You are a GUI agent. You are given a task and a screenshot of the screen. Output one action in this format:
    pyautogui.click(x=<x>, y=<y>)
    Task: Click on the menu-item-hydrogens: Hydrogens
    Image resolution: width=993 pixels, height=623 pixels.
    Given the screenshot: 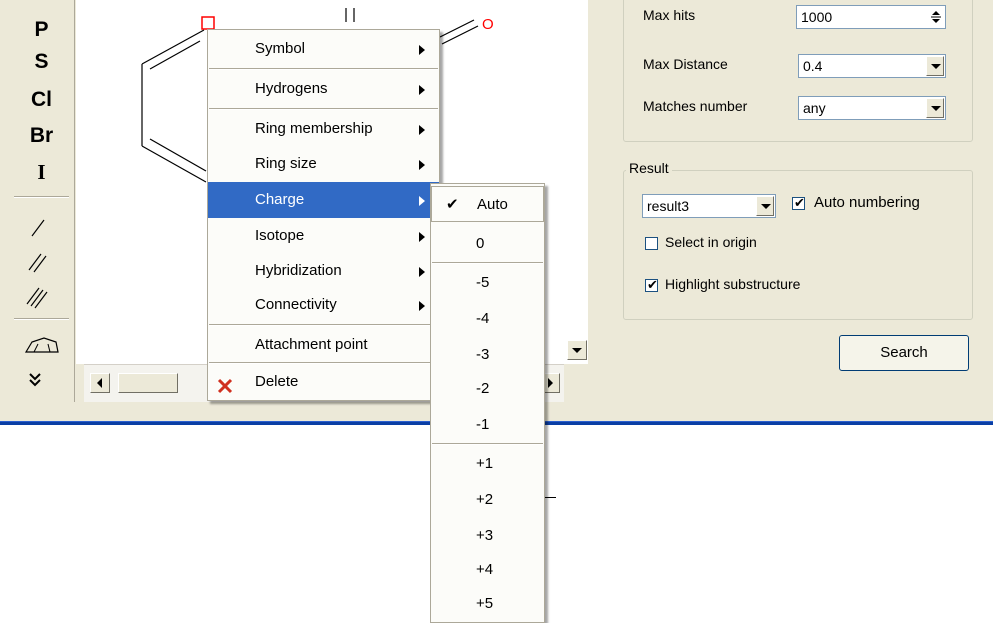 What is the action you would take?
    pyautogui.click(x=323, y=89)
    